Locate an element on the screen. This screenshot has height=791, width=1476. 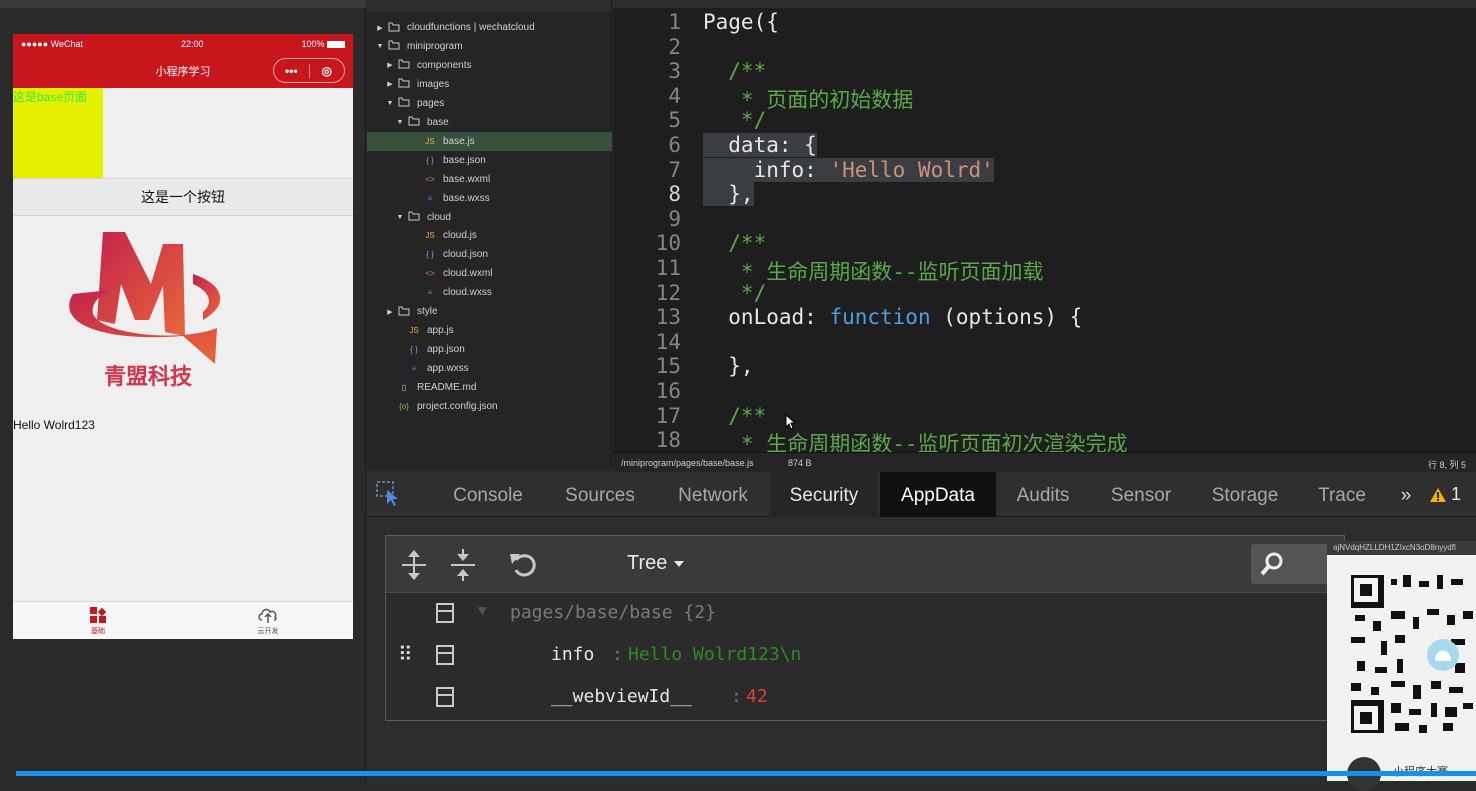
inspect-element-icon is located at coordinates (389, 494).